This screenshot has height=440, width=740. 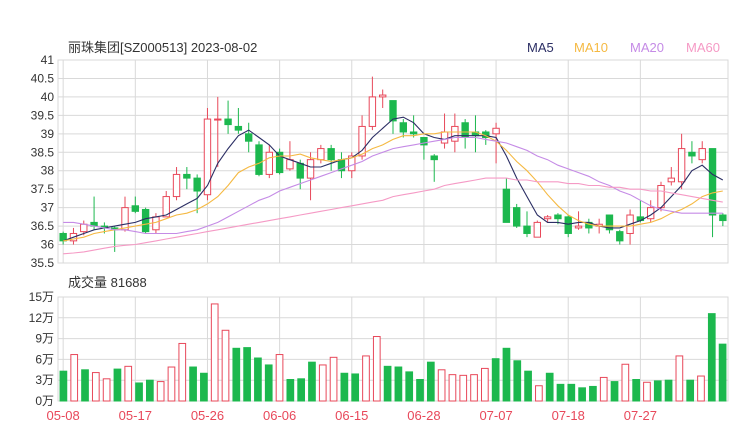 I want to click on price-y-tick-label: 36, so click(x=48, y=245).